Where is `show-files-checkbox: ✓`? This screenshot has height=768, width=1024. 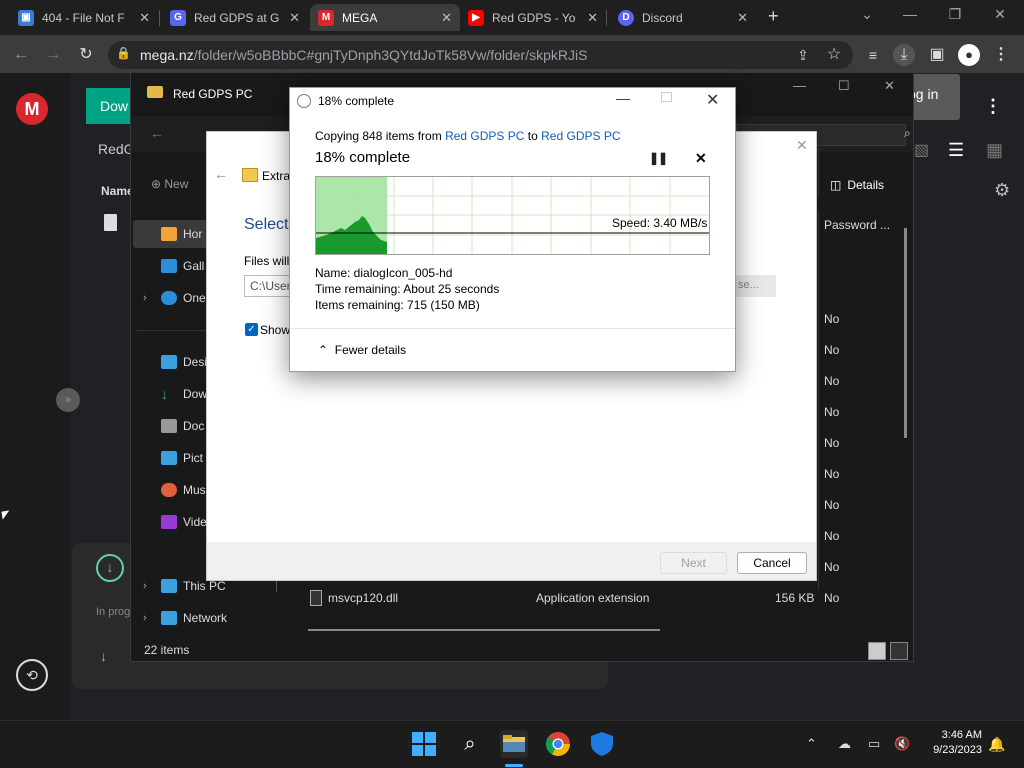
show-files-checkbox: ✓ is located at coordinates (251, 329).